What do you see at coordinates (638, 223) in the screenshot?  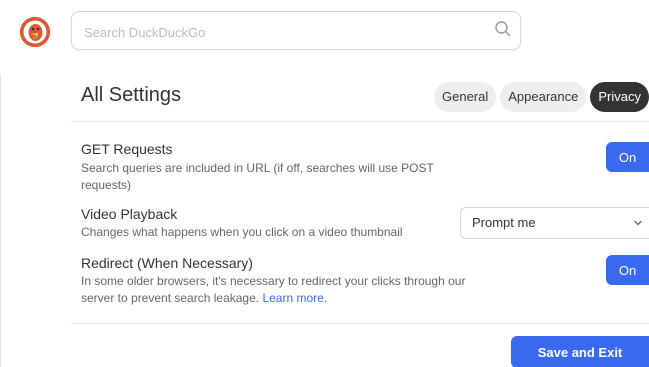 I see `chevron-down-icon` at bounding box center [638, 223].